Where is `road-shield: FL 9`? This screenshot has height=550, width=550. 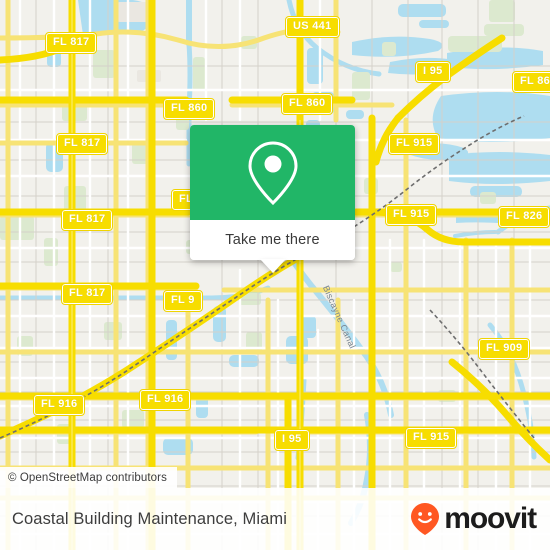 road-shield: FL 9 is located at coordinates (183, 301).